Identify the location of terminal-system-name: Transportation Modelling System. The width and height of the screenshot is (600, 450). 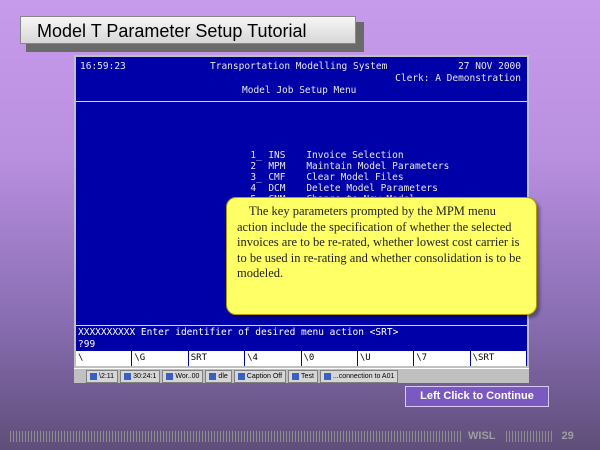
(299, 66).